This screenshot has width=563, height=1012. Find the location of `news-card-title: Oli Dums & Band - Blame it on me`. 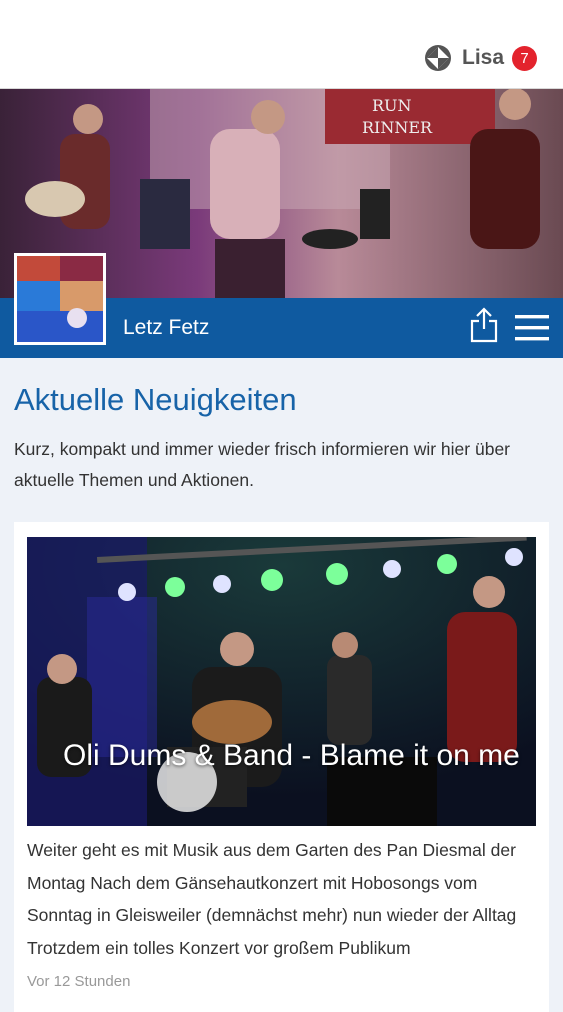

news-card-title: Oli Dums & Band - Blame it on me is located at coordinates (293, 756).